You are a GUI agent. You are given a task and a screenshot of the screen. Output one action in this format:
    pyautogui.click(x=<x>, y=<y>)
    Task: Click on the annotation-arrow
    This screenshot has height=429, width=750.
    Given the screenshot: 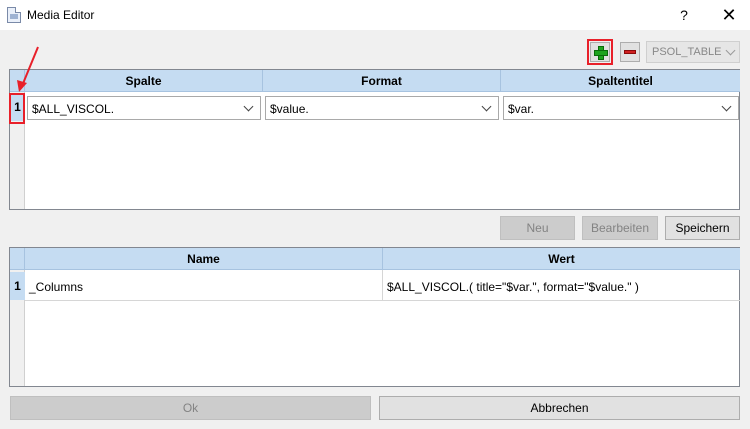 What is the action you would take?
    pyautogui.click(x=28, y=69)
    